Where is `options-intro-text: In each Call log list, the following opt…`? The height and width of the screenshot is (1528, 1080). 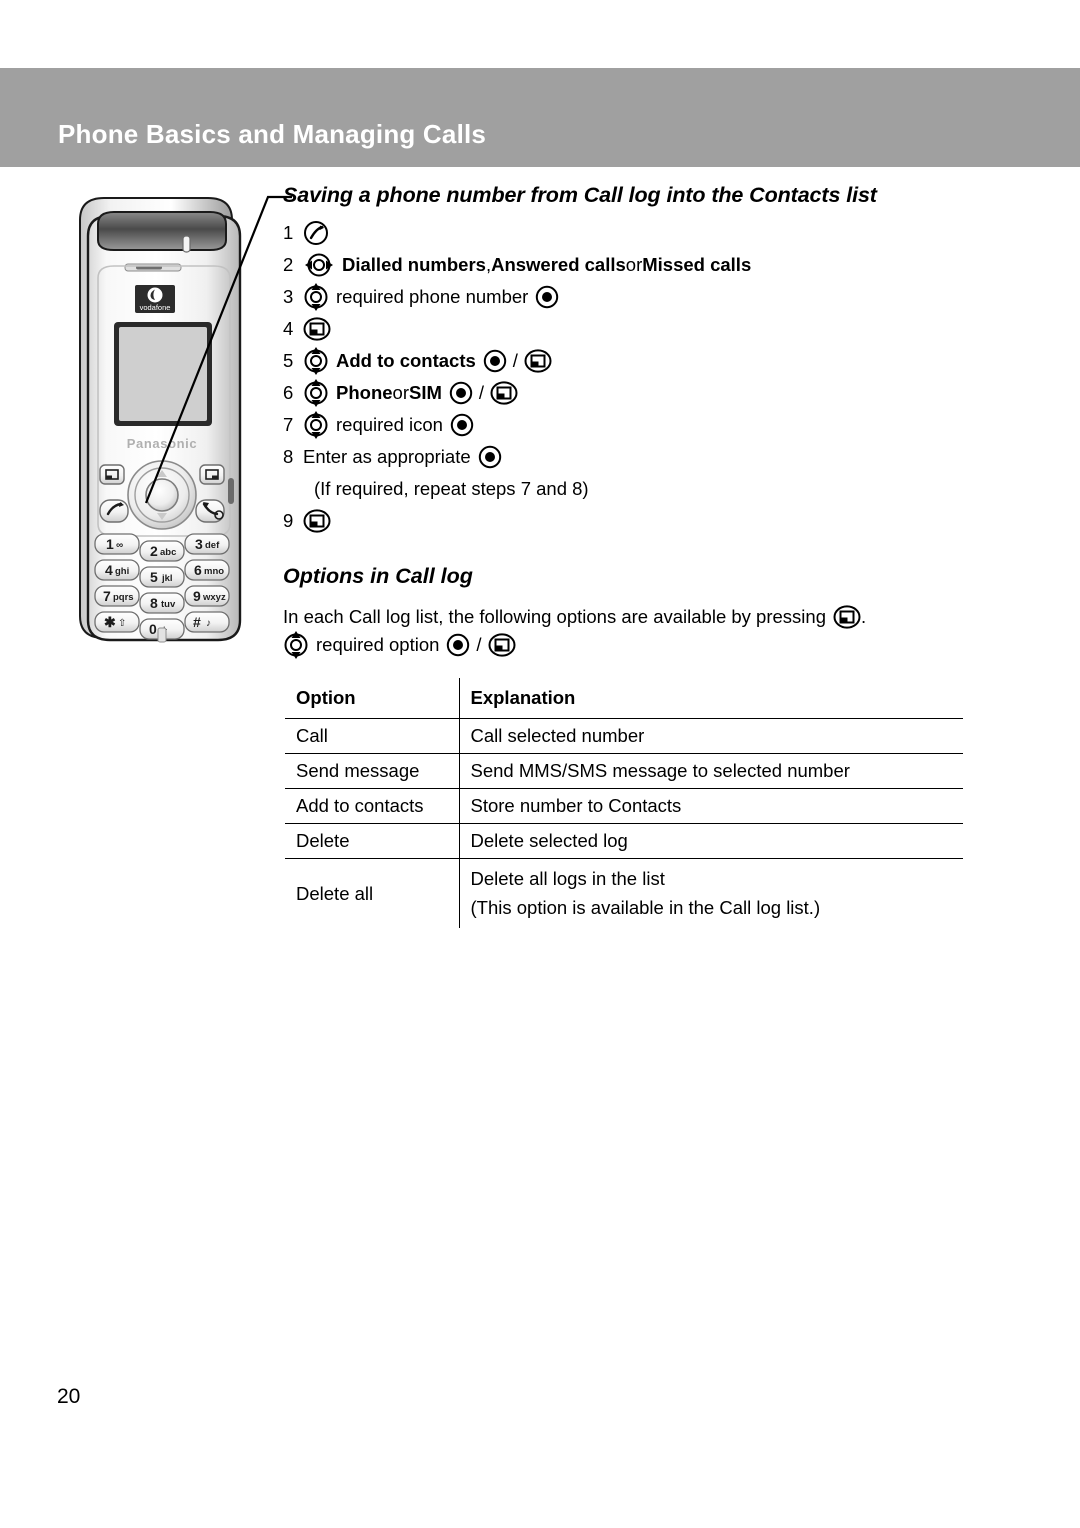 options-intro-text: In each Call log list, the following opt… is located at coordinates (554, 616).